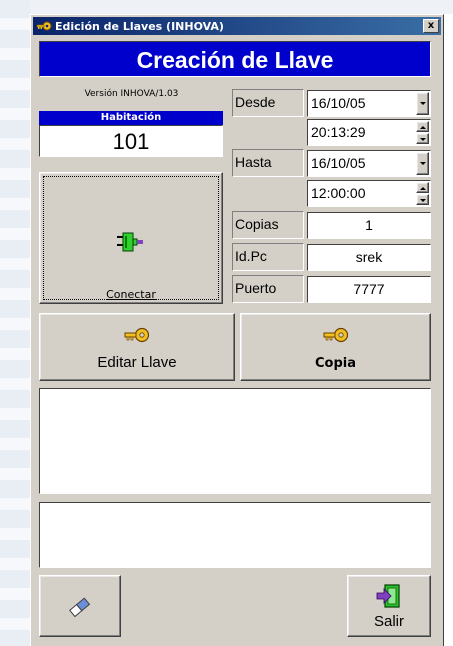 The image size is (453, 646). What do you see at coordinates (139, 26) in the screenshot?
I see `window-title: Edición de Llaves (INHOVA)` at bounding box center [139, 26].